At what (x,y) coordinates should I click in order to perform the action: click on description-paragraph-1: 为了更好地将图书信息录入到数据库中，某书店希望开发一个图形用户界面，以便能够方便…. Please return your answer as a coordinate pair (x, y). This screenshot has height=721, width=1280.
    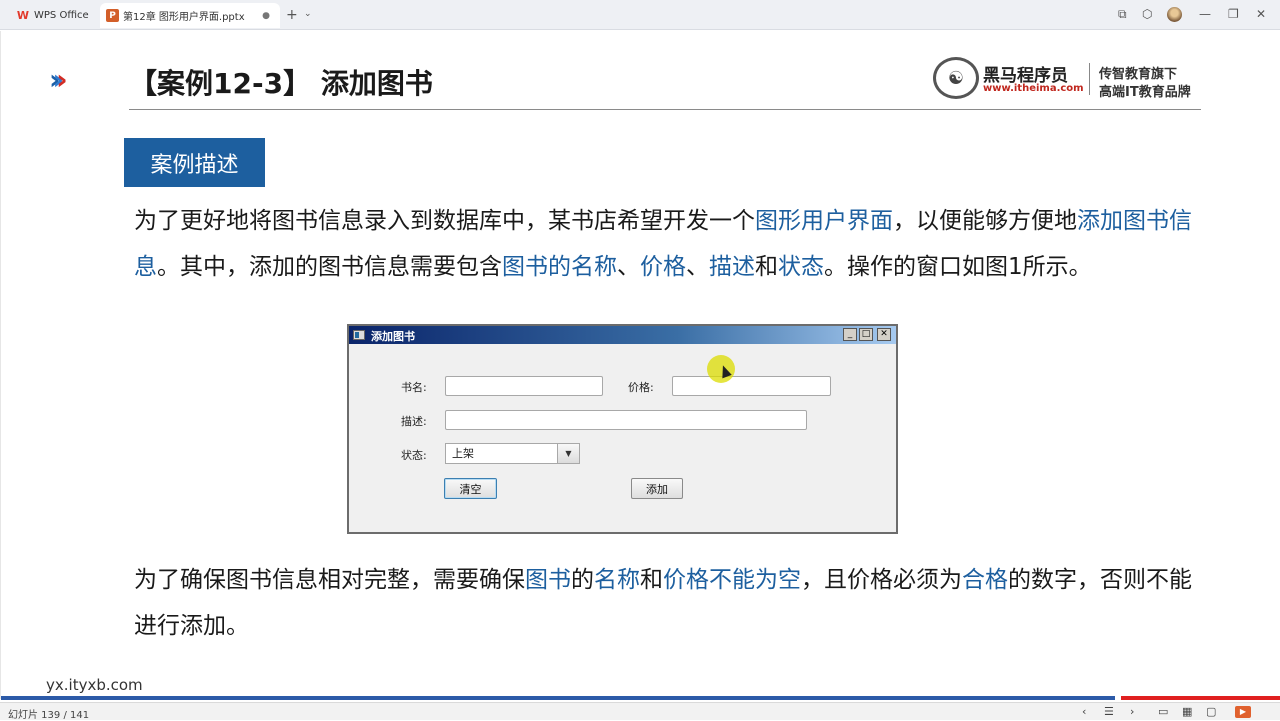
    Looking at the image, I should click on (669, 244).